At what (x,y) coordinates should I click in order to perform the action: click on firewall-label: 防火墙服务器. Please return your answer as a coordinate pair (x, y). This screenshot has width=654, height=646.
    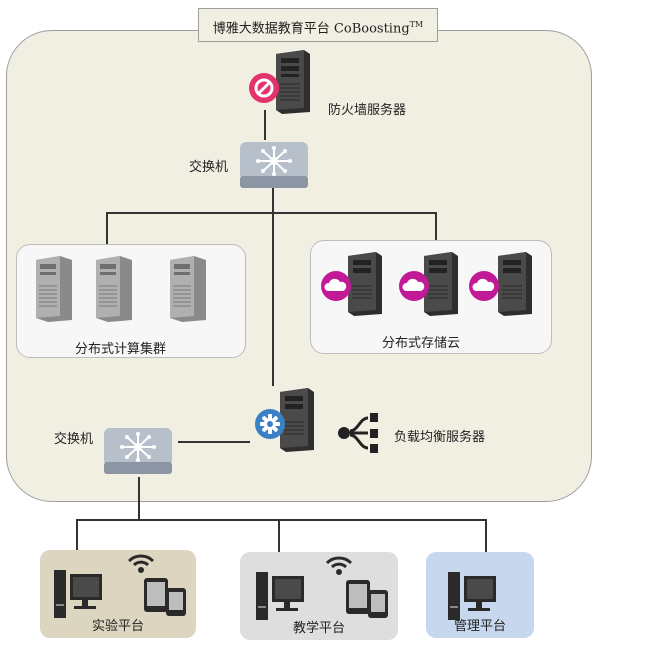
    Looking at the image, I should click on (367, 110).